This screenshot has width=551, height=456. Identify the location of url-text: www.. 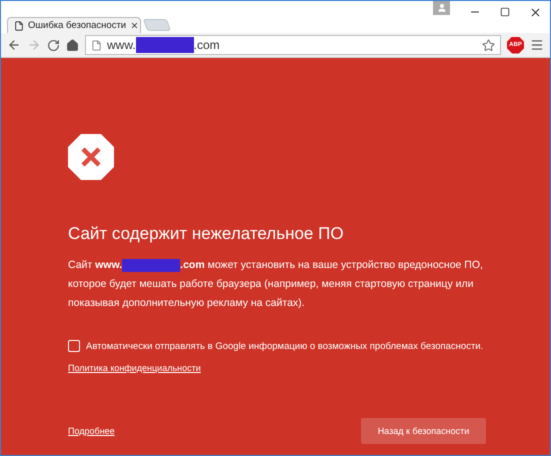
(121, 45).